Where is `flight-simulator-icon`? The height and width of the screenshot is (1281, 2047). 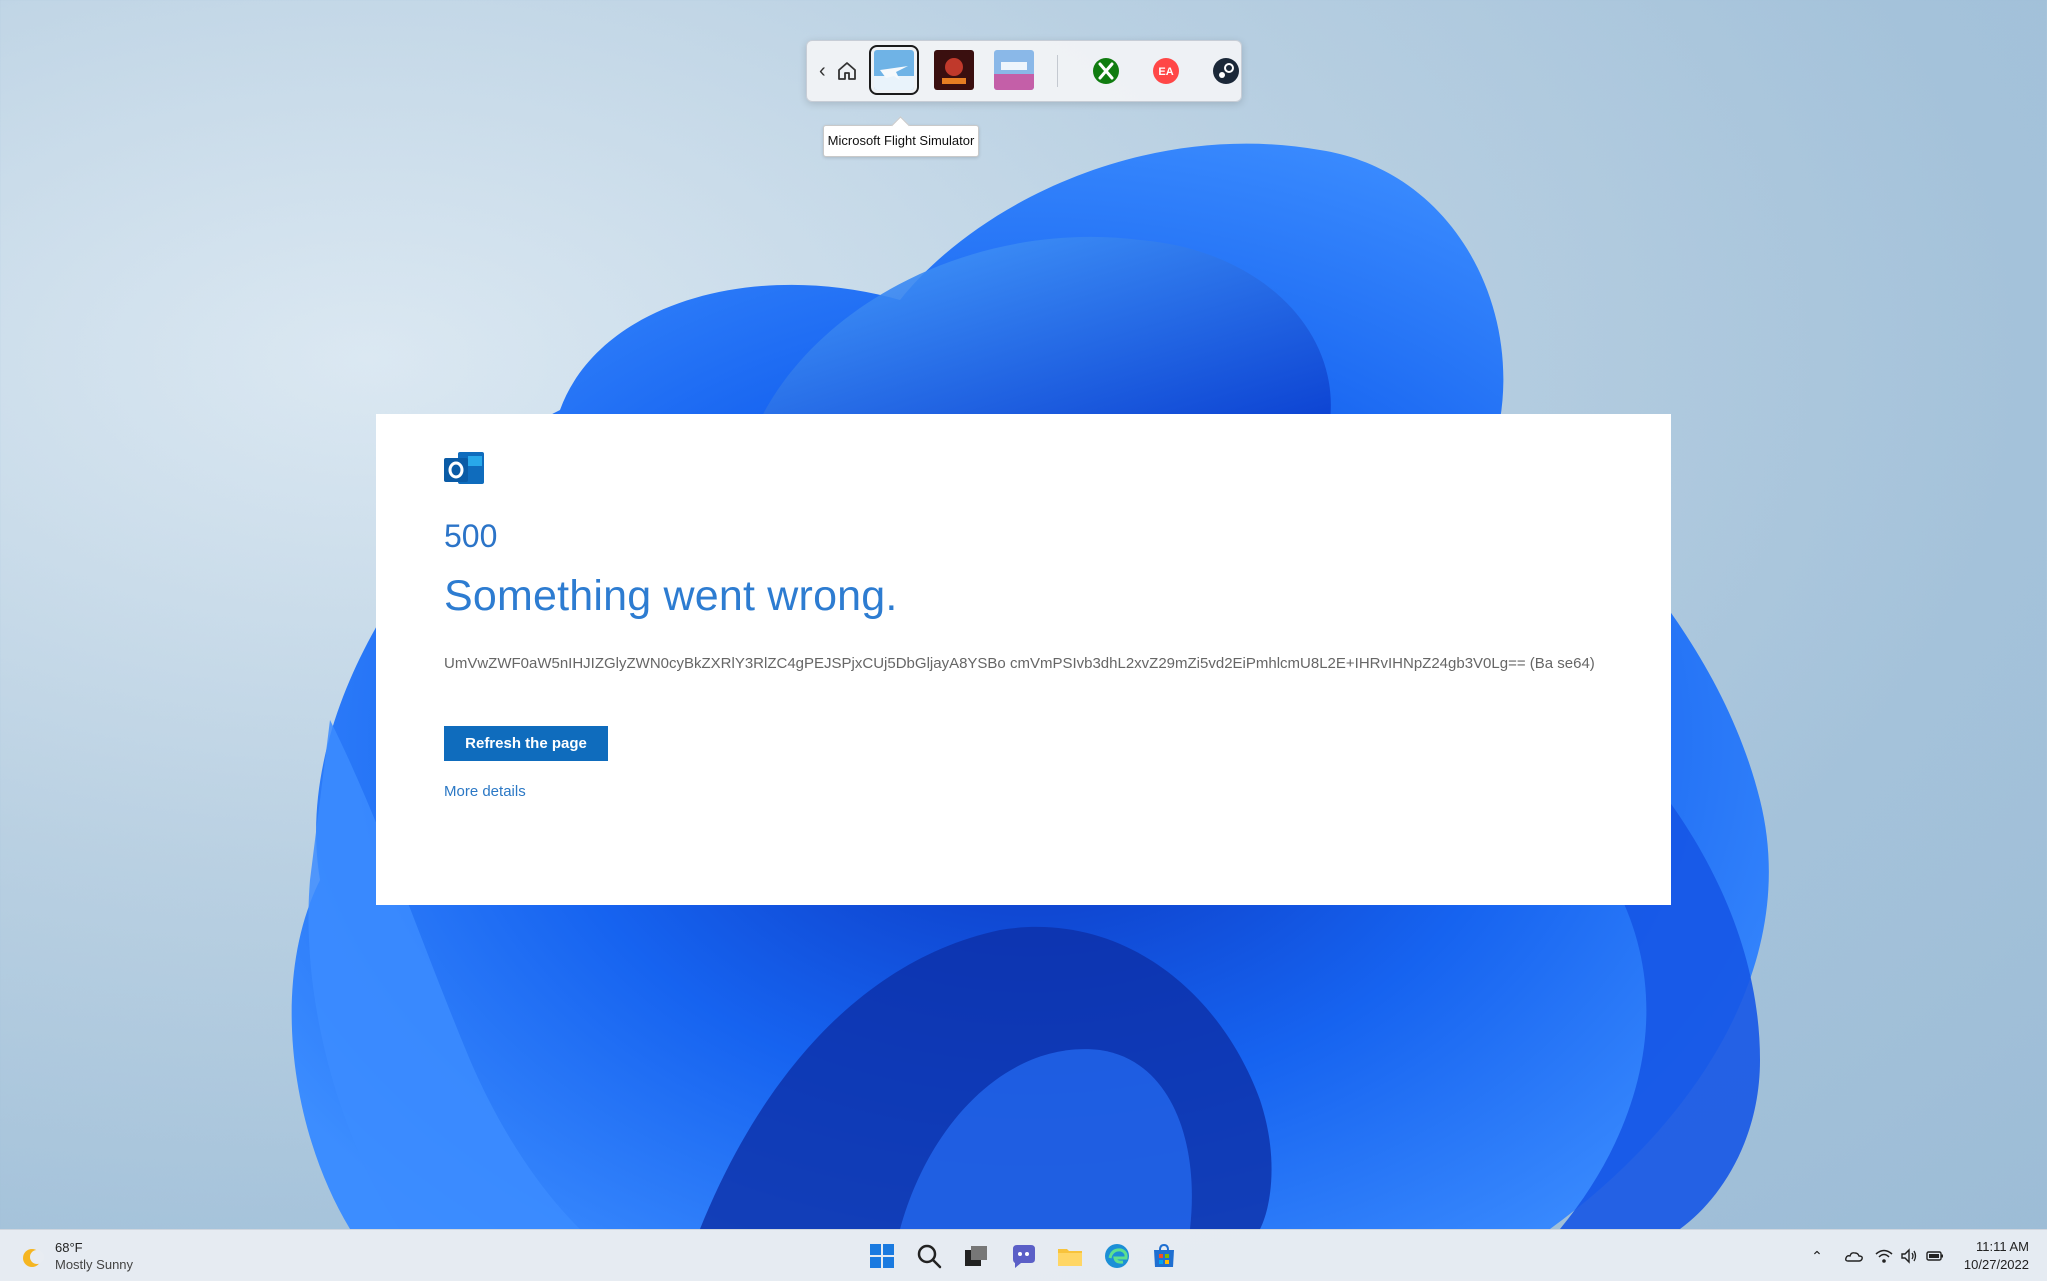 flight-simulator-icon is located at coordinates (894, 70).